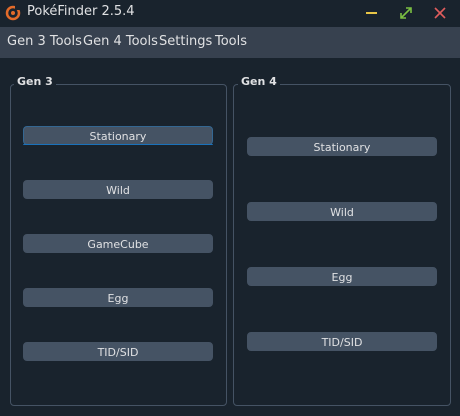 The image size is (460, 416). What do you see at coordinates (118, 243) in the screenshot?
I see `gen3-gamecube-button: GameCube` at bounding box center [118, 243].